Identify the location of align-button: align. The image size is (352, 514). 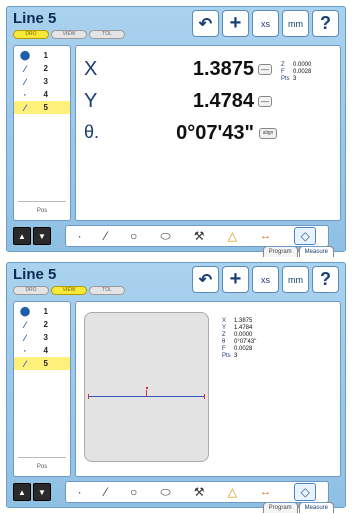
(268, 133).